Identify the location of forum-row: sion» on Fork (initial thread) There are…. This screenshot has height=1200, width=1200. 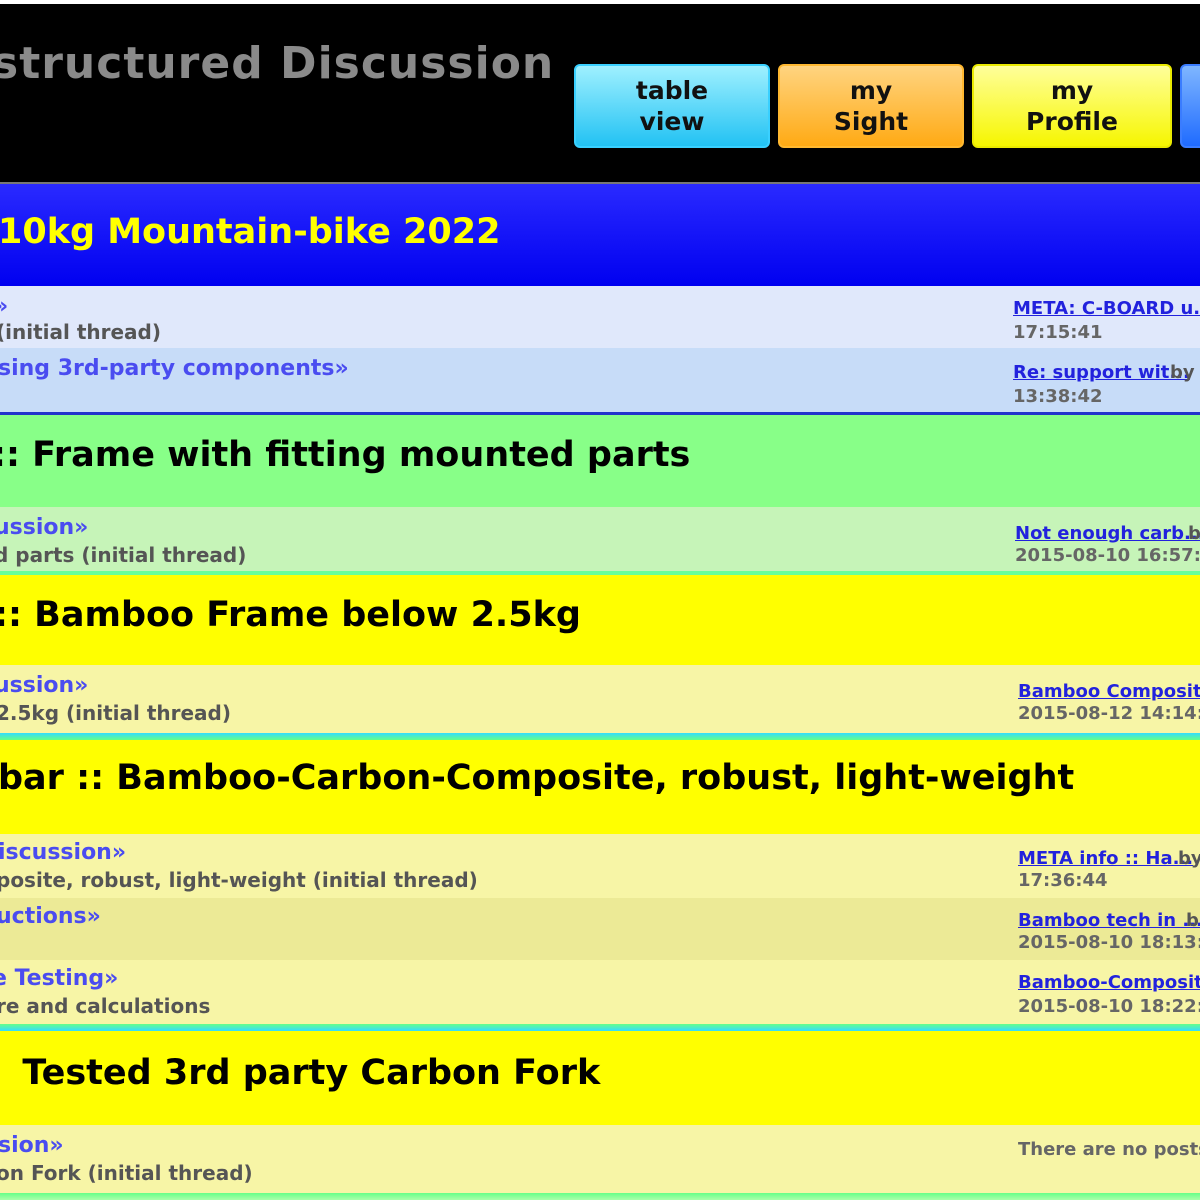
(600, 1159).